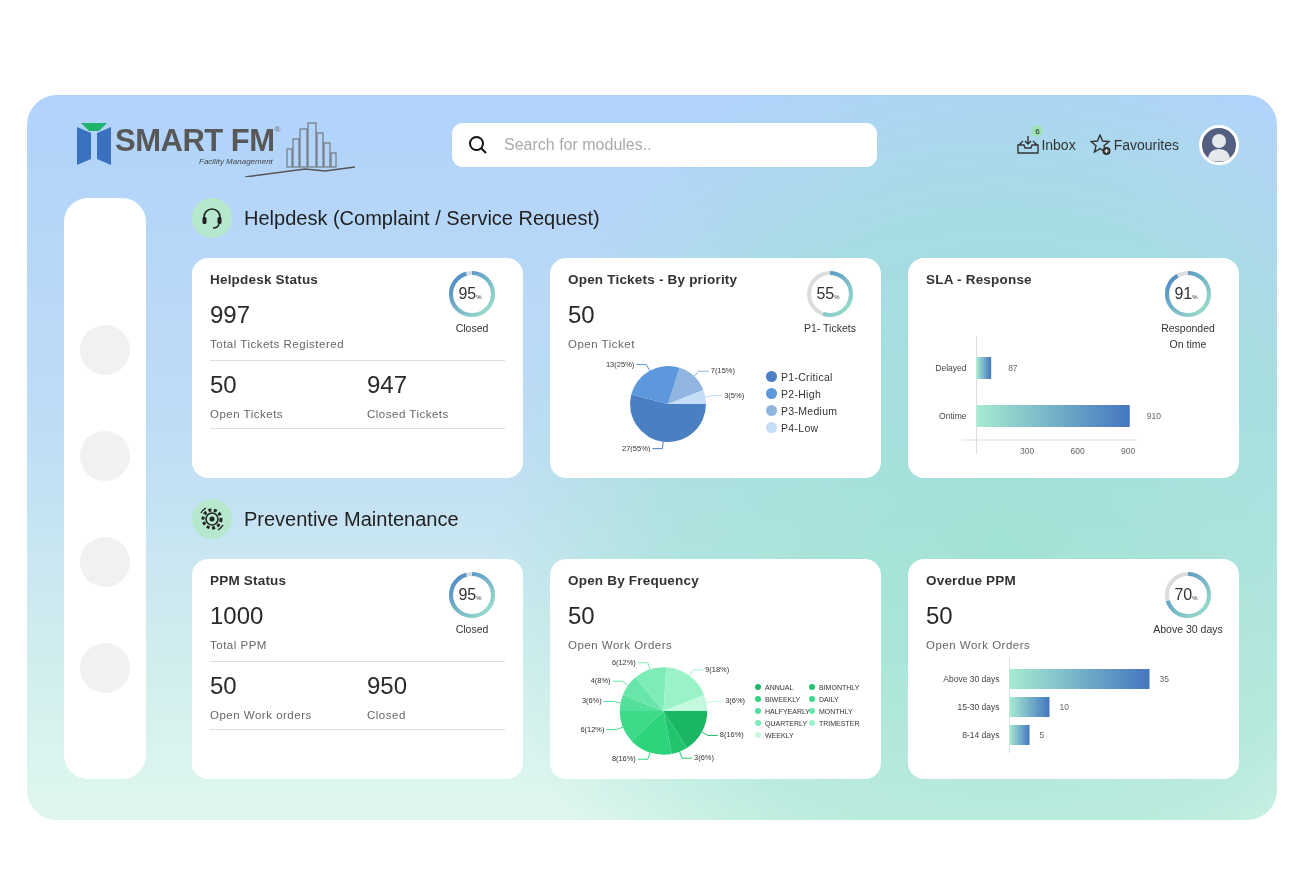 The width and height of the screenshot is (1304, 882). I want to click on tick-label: 300, so click(1027, 451).